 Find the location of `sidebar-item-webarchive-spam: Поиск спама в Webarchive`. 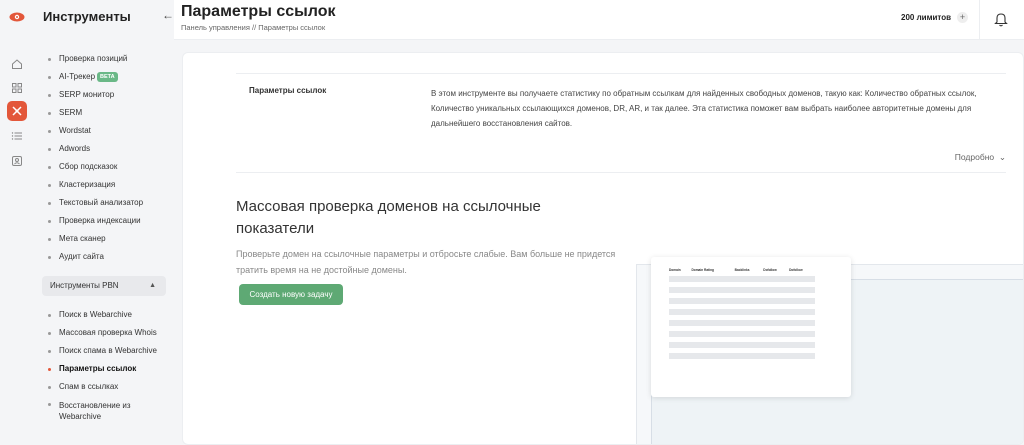

sidebar-item-webarchive-spam: Поиск спама в Webarchive is located at coordinates (104, 351).